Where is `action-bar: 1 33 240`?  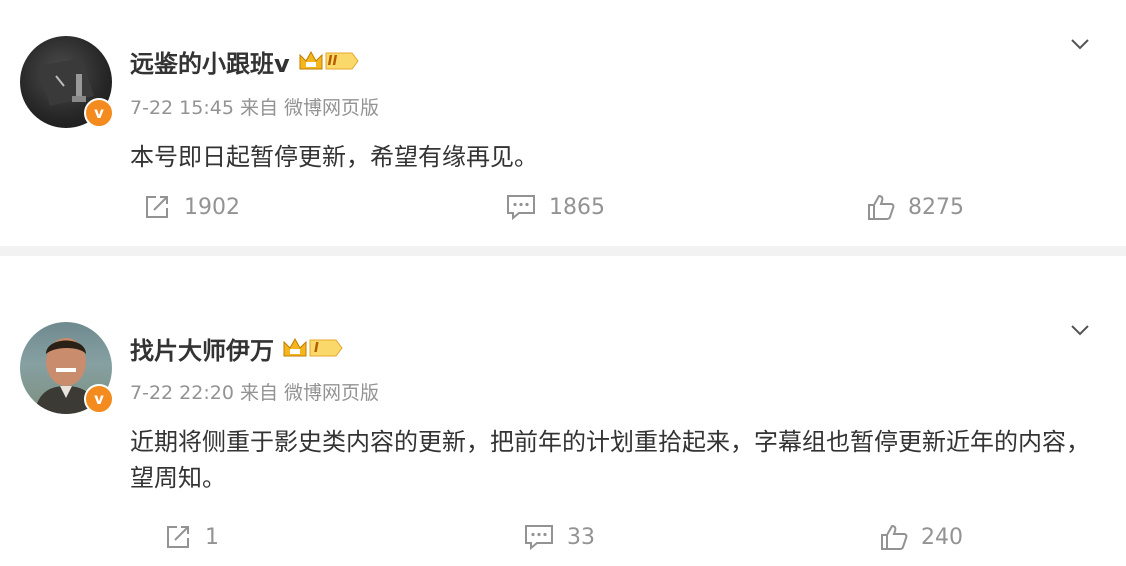
action-bar: 1 33 240 is located at coordinates (563, 542).